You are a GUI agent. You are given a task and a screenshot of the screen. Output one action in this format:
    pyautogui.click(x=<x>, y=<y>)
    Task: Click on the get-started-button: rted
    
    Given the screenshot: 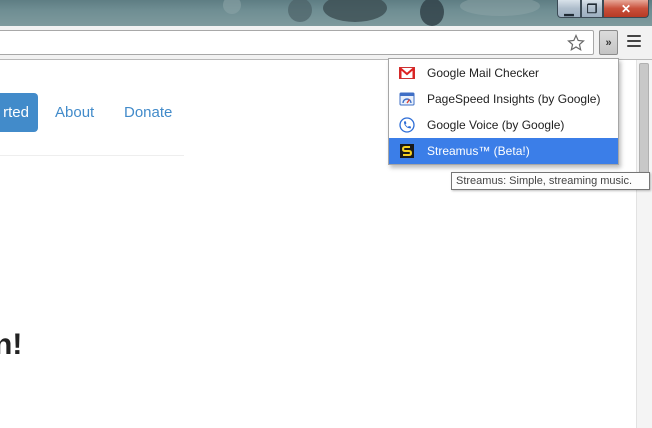 What is the action you would take?
    pyautogui.click(x=19, y=112)
    